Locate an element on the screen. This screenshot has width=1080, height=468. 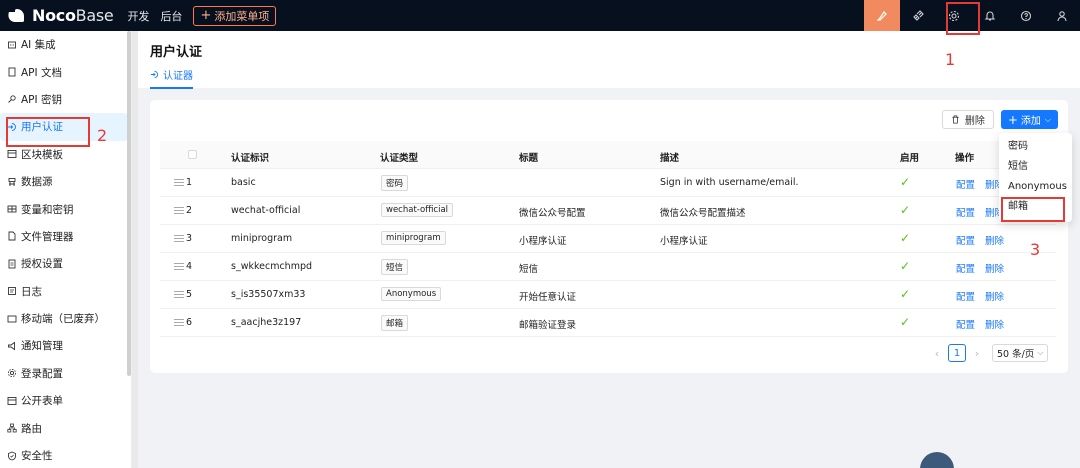
help-icon is located at coordinates (1026, 15).